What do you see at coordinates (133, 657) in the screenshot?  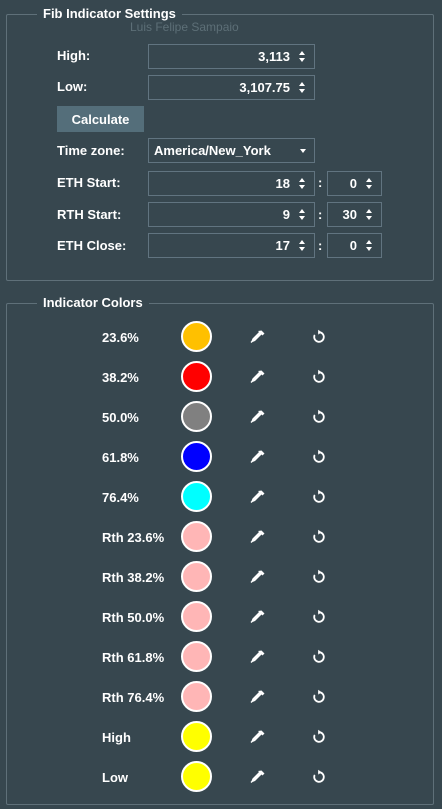 I see `color-label: Rth 61.8%` at bounding box center [133, 657].